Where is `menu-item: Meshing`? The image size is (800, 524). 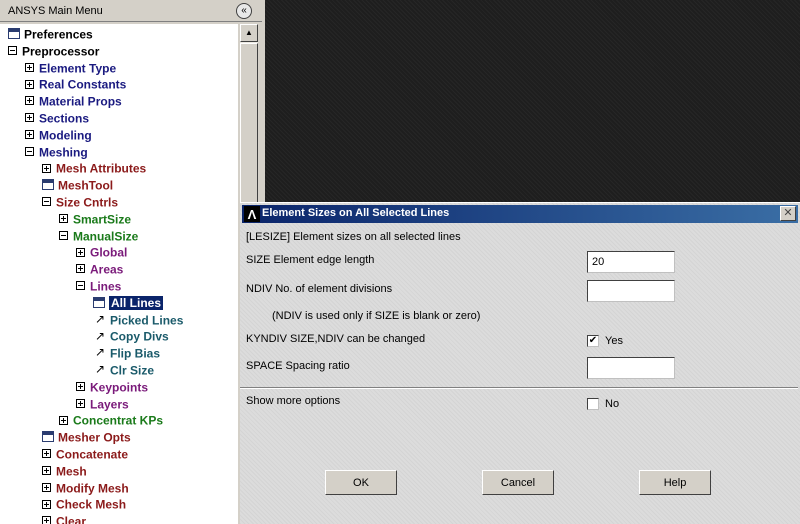
menu-item: Meshing is located at coordinates (56, 152).